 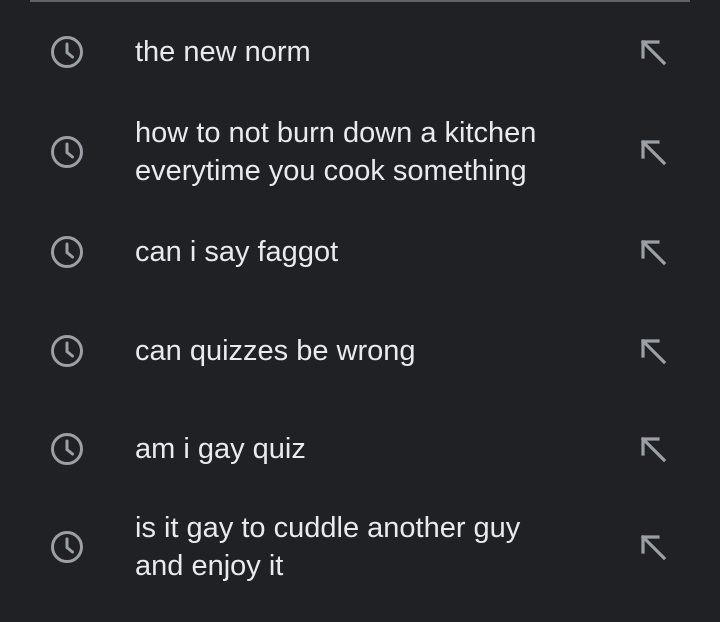 I want to click on history-item-label: can i say faggot, so click(x=237, y=252).